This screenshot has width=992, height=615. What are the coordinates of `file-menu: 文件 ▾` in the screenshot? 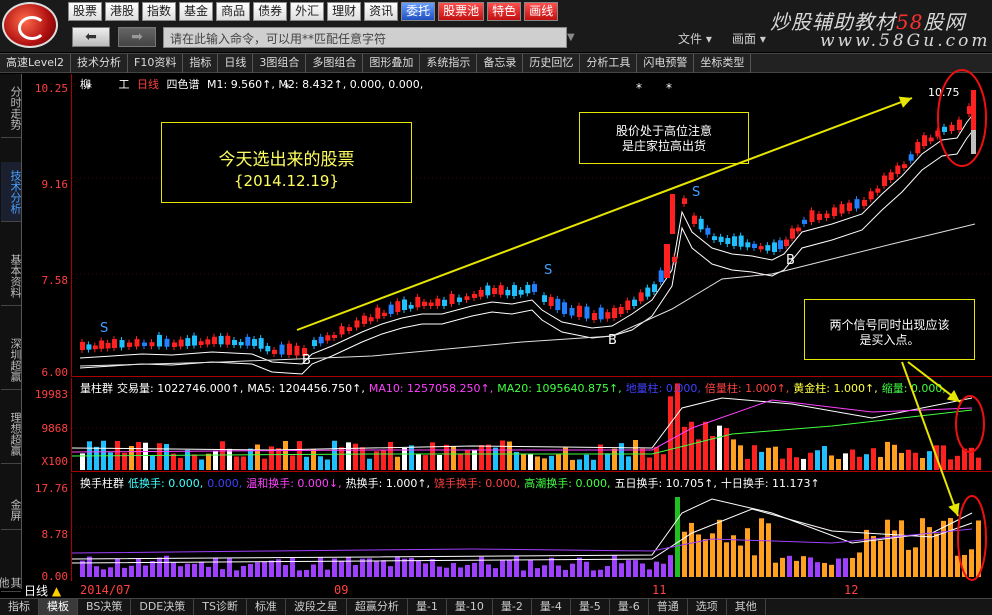 It's located at (695, 38).